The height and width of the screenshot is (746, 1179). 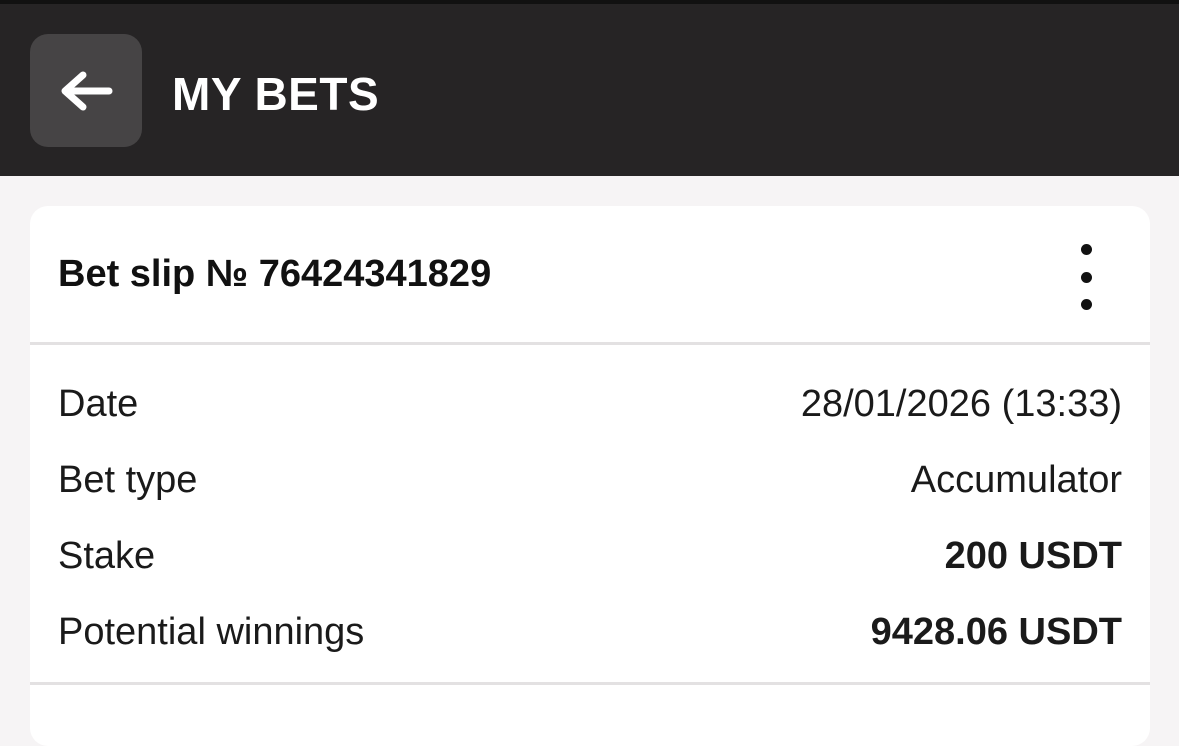 What do you see at coordinates (211, 631) in the screenshot?
I see `detail-label: Potential winnings` at bounding box center [211, 631].